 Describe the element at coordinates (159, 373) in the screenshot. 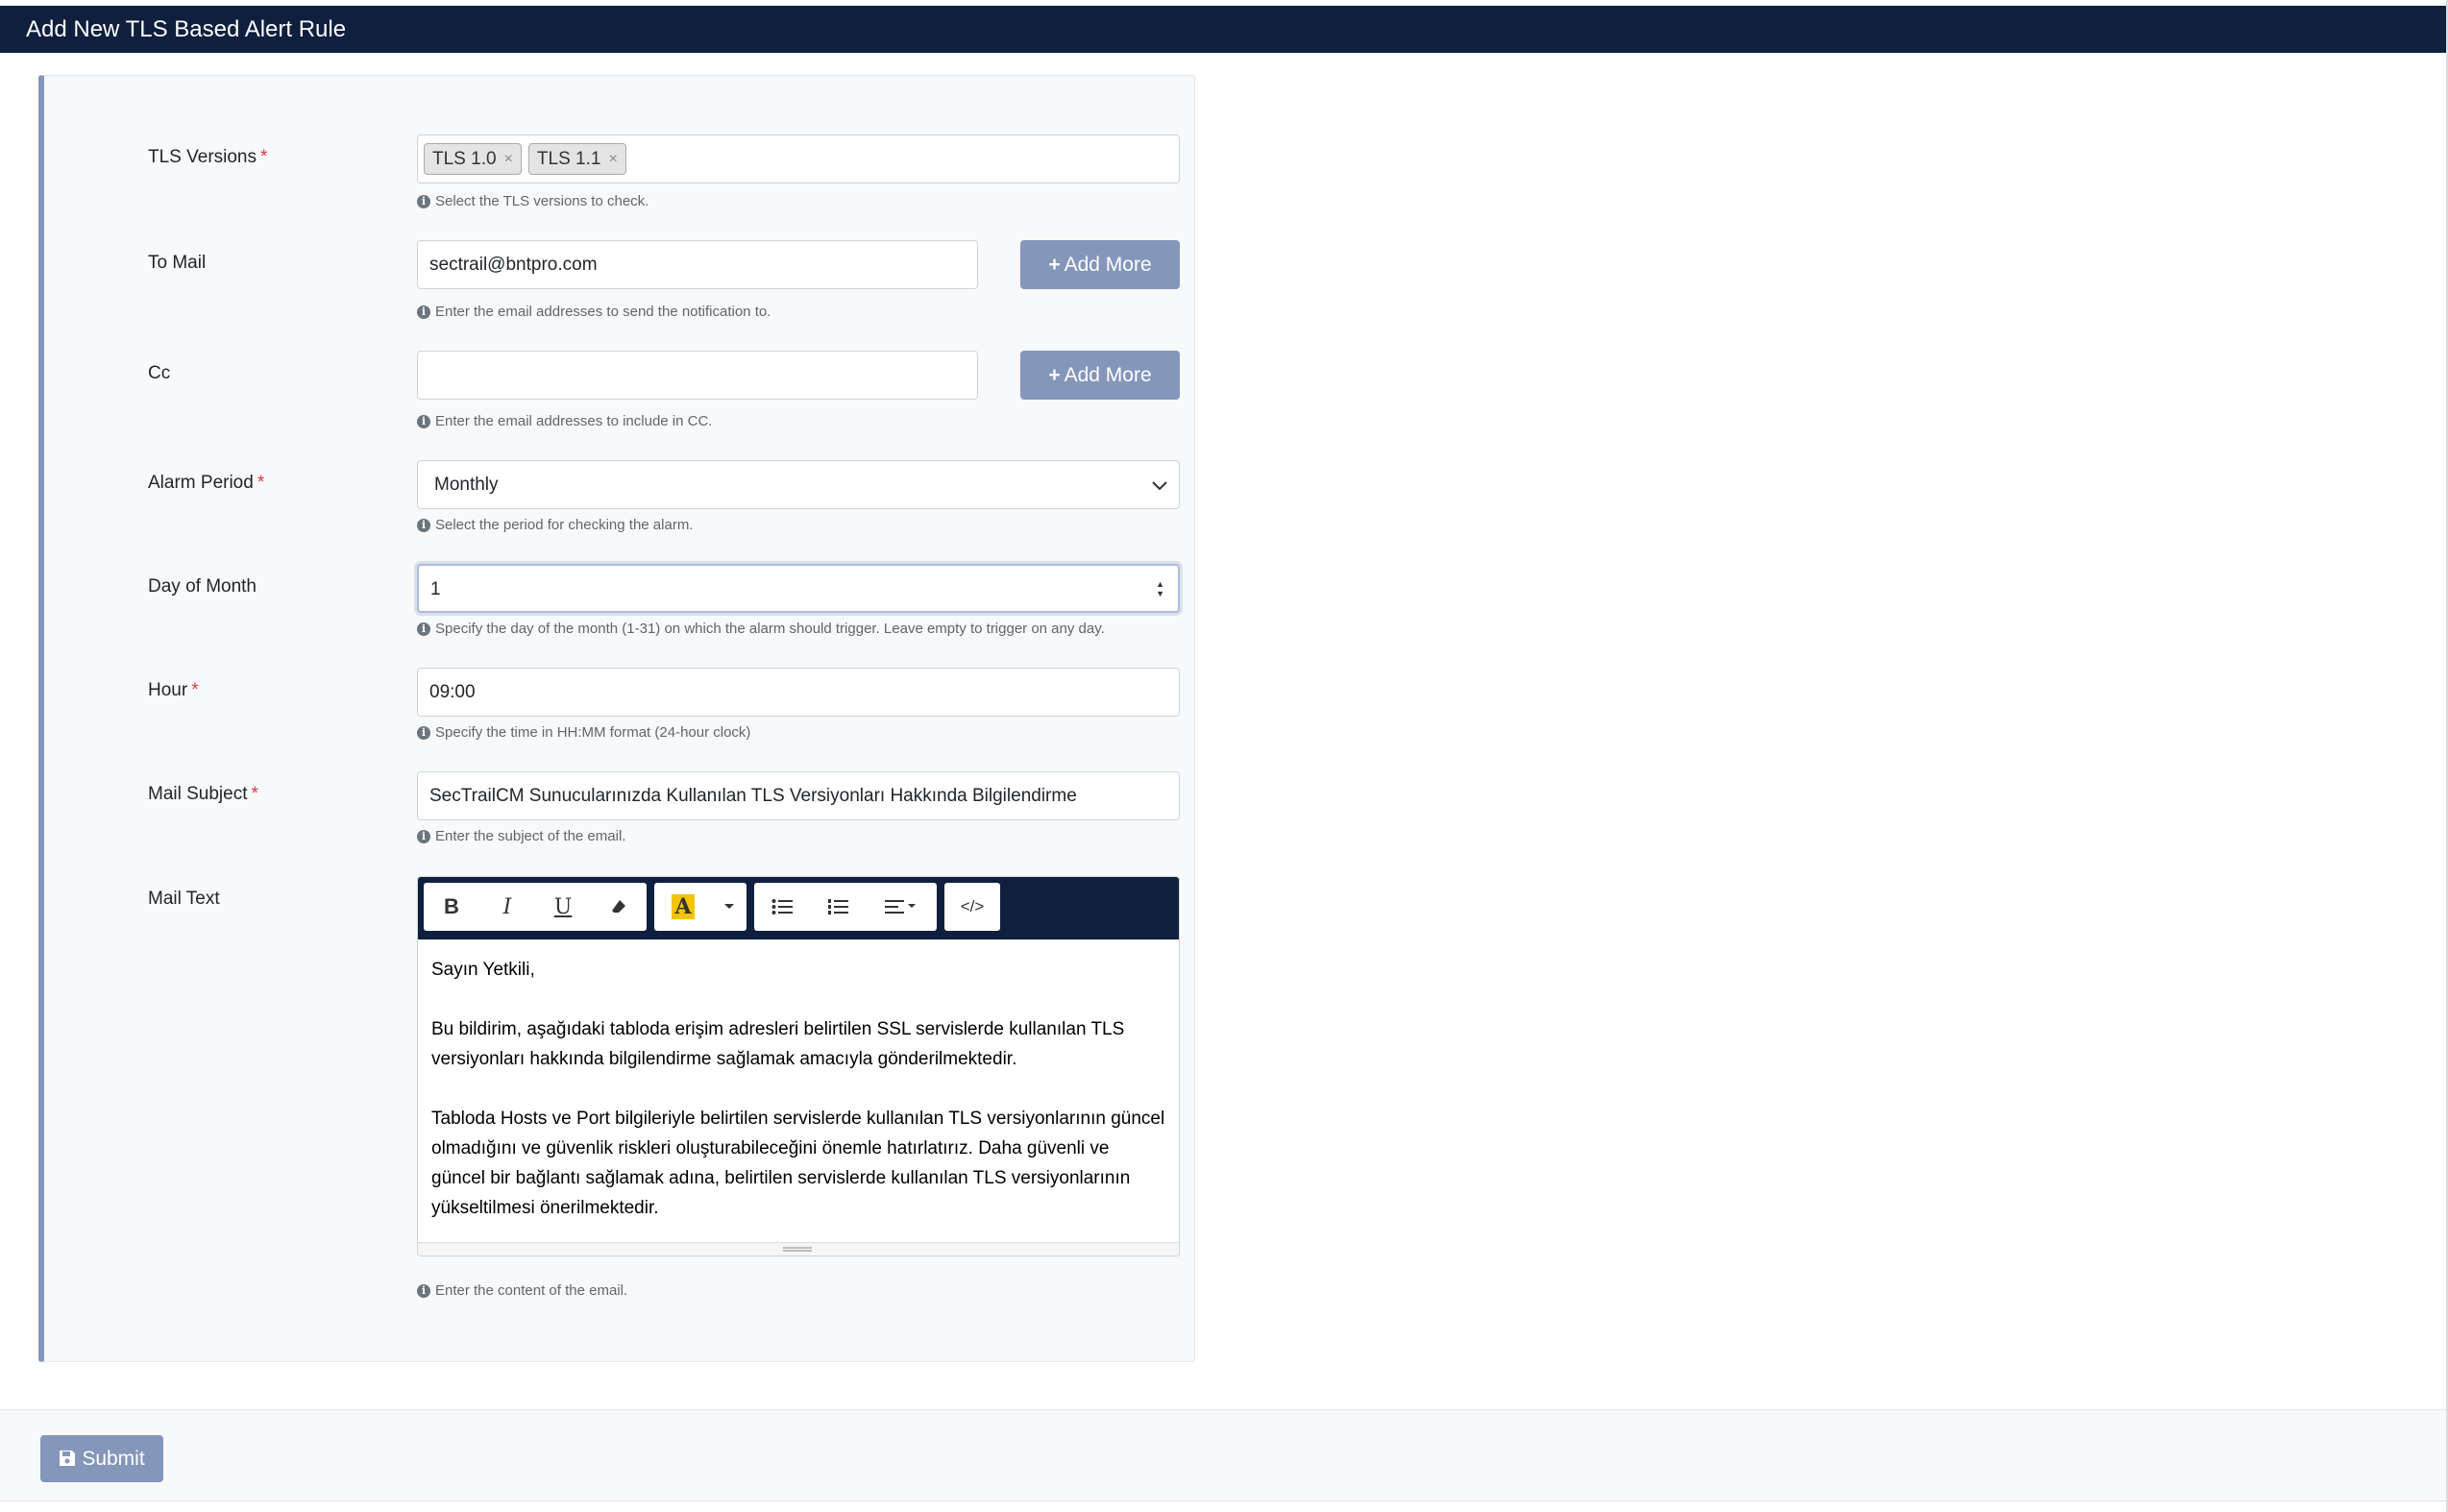

I see `cc-label: Cc` at that location.